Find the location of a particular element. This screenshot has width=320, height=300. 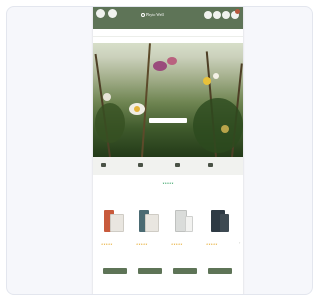

header-left-icons is located at coordinates (108, 14).